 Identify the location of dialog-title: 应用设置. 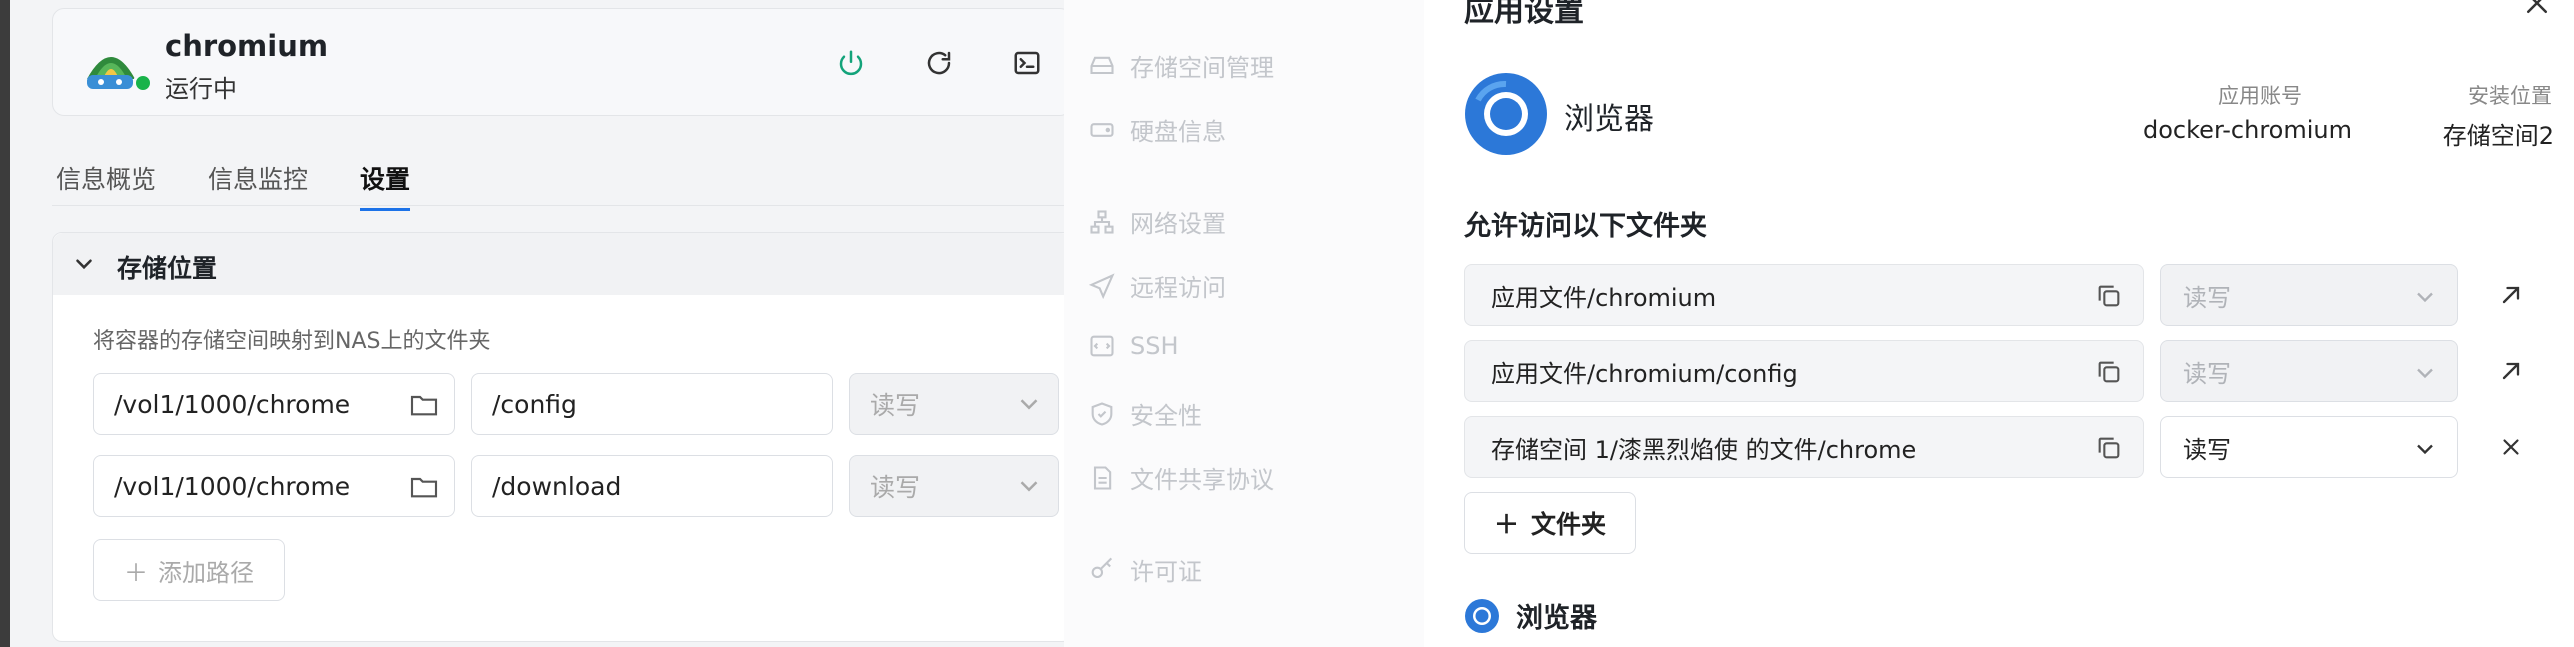
(1524, 14).